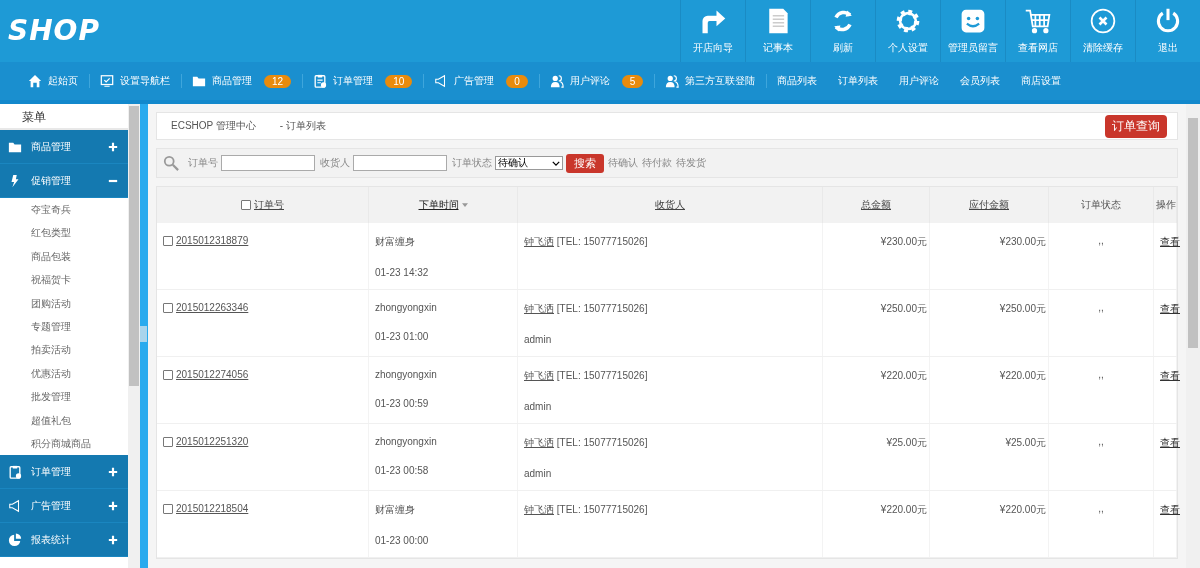  Describe the element at coordinates (672, 81) in the screenshot. I see `users-icon` at that location.